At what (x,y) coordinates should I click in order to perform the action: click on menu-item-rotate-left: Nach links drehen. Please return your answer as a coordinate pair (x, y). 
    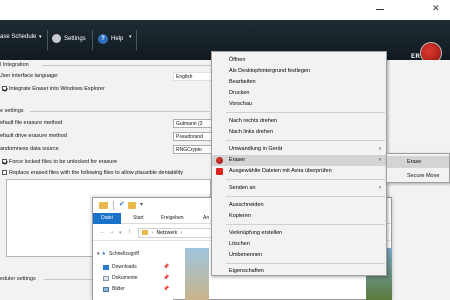
    Looking at the image, I should click on (299, 132).